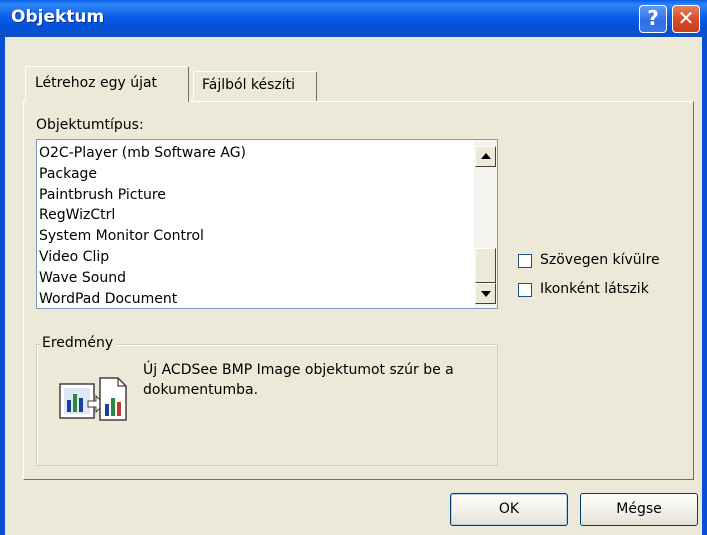 The width and height of the screenshot is (707, 535). I want to click on window-title: Objektum, so click(58, 17).